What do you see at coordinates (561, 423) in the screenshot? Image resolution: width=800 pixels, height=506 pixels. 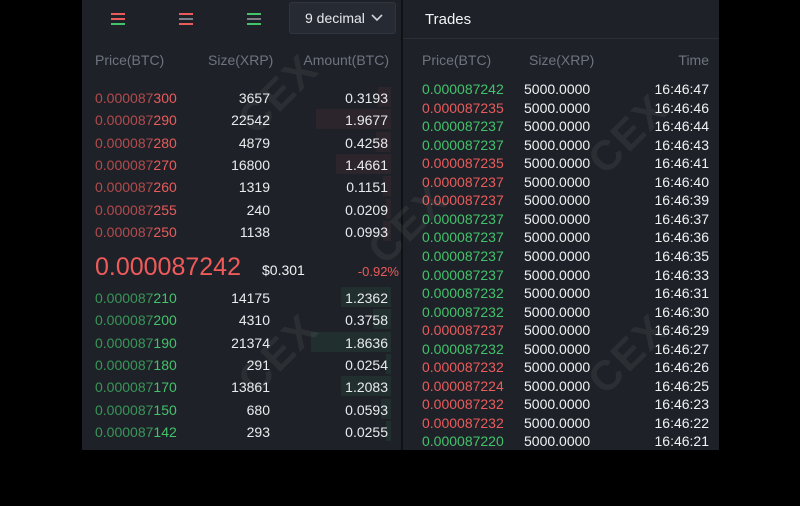 I see `trade-row: 0.000087232 5000.0000 16:46:22` at bounding box center [561, 423].